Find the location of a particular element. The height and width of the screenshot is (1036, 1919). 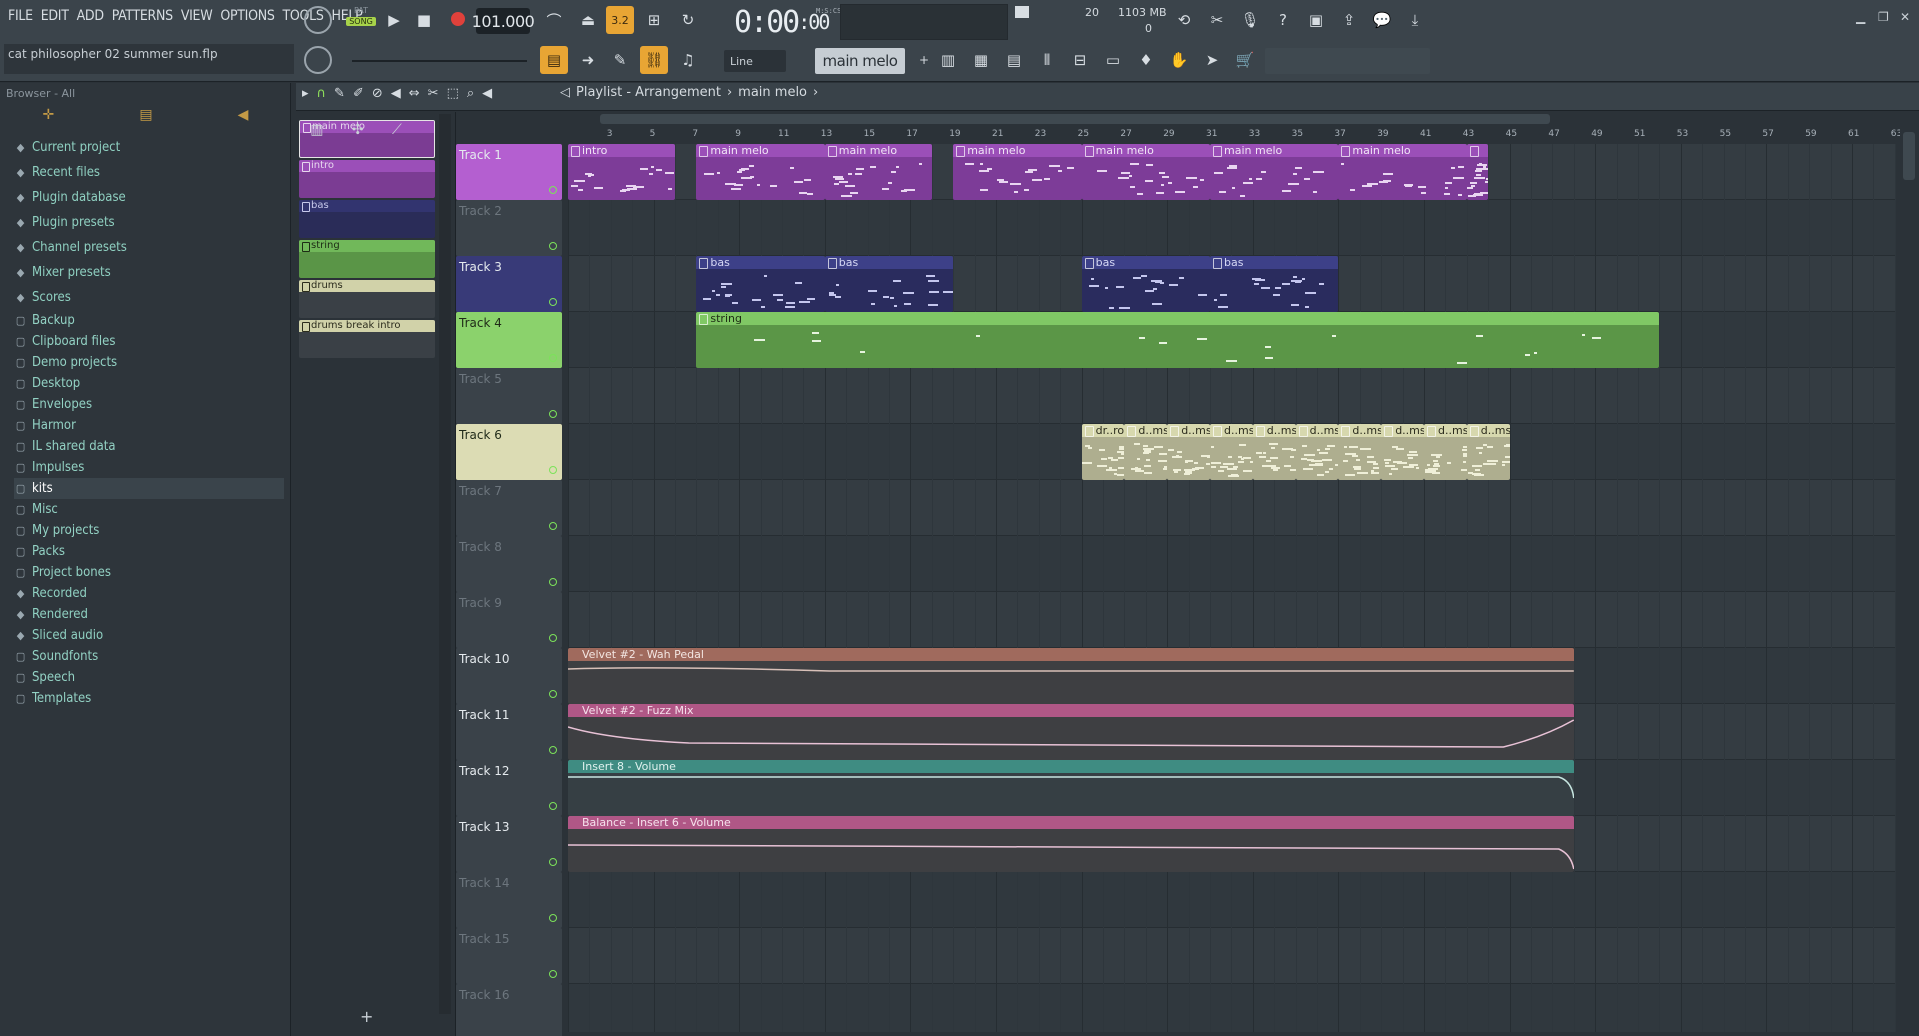

track-header: Track 11 is located at coordinates (509, 732).